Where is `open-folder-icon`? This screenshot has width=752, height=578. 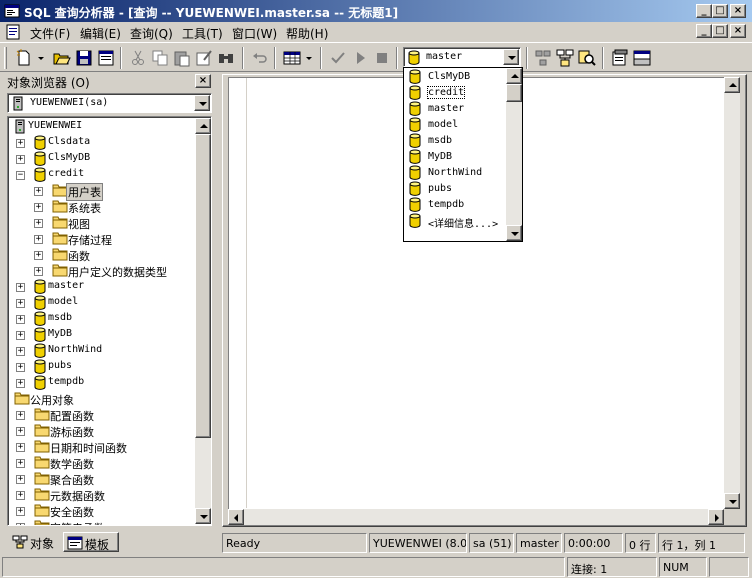 open-folder-icon is located at coordinates (62, 58).